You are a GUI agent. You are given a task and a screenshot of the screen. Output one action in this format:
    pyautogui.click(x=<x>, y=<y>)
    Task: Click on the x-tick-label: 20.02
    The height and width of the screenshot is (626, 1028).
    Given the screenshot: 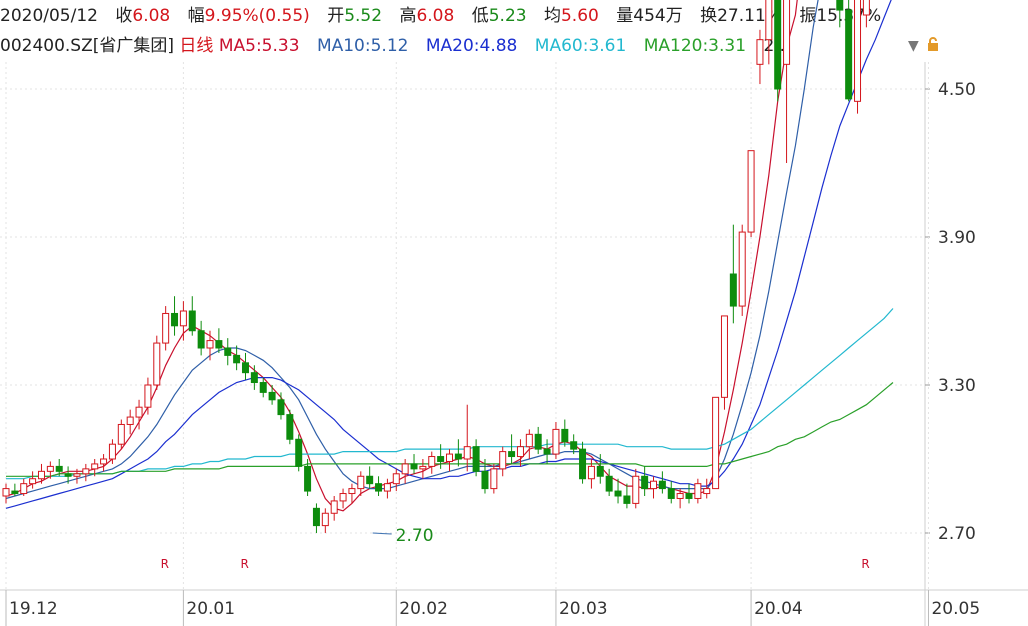 What is the action you would take?
    pyautogui.click(x=423, y=609)
    